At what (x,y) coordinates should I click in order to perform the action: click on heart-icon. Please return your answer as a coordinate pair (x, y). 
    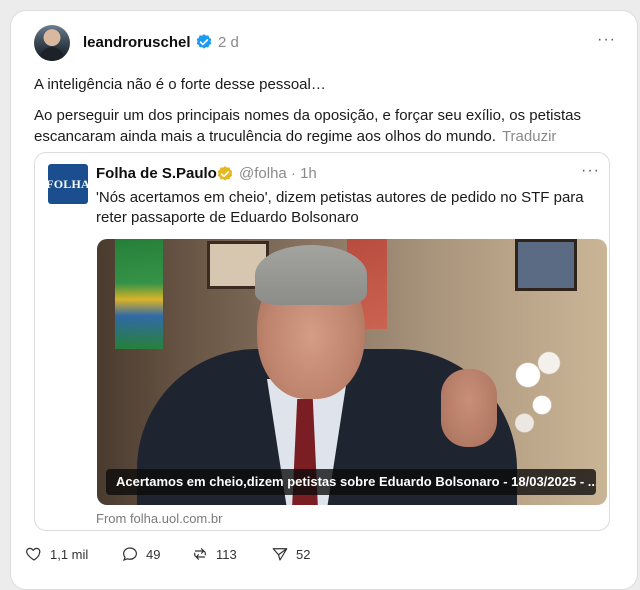
    Looking at the image, I should click on (33, 554).